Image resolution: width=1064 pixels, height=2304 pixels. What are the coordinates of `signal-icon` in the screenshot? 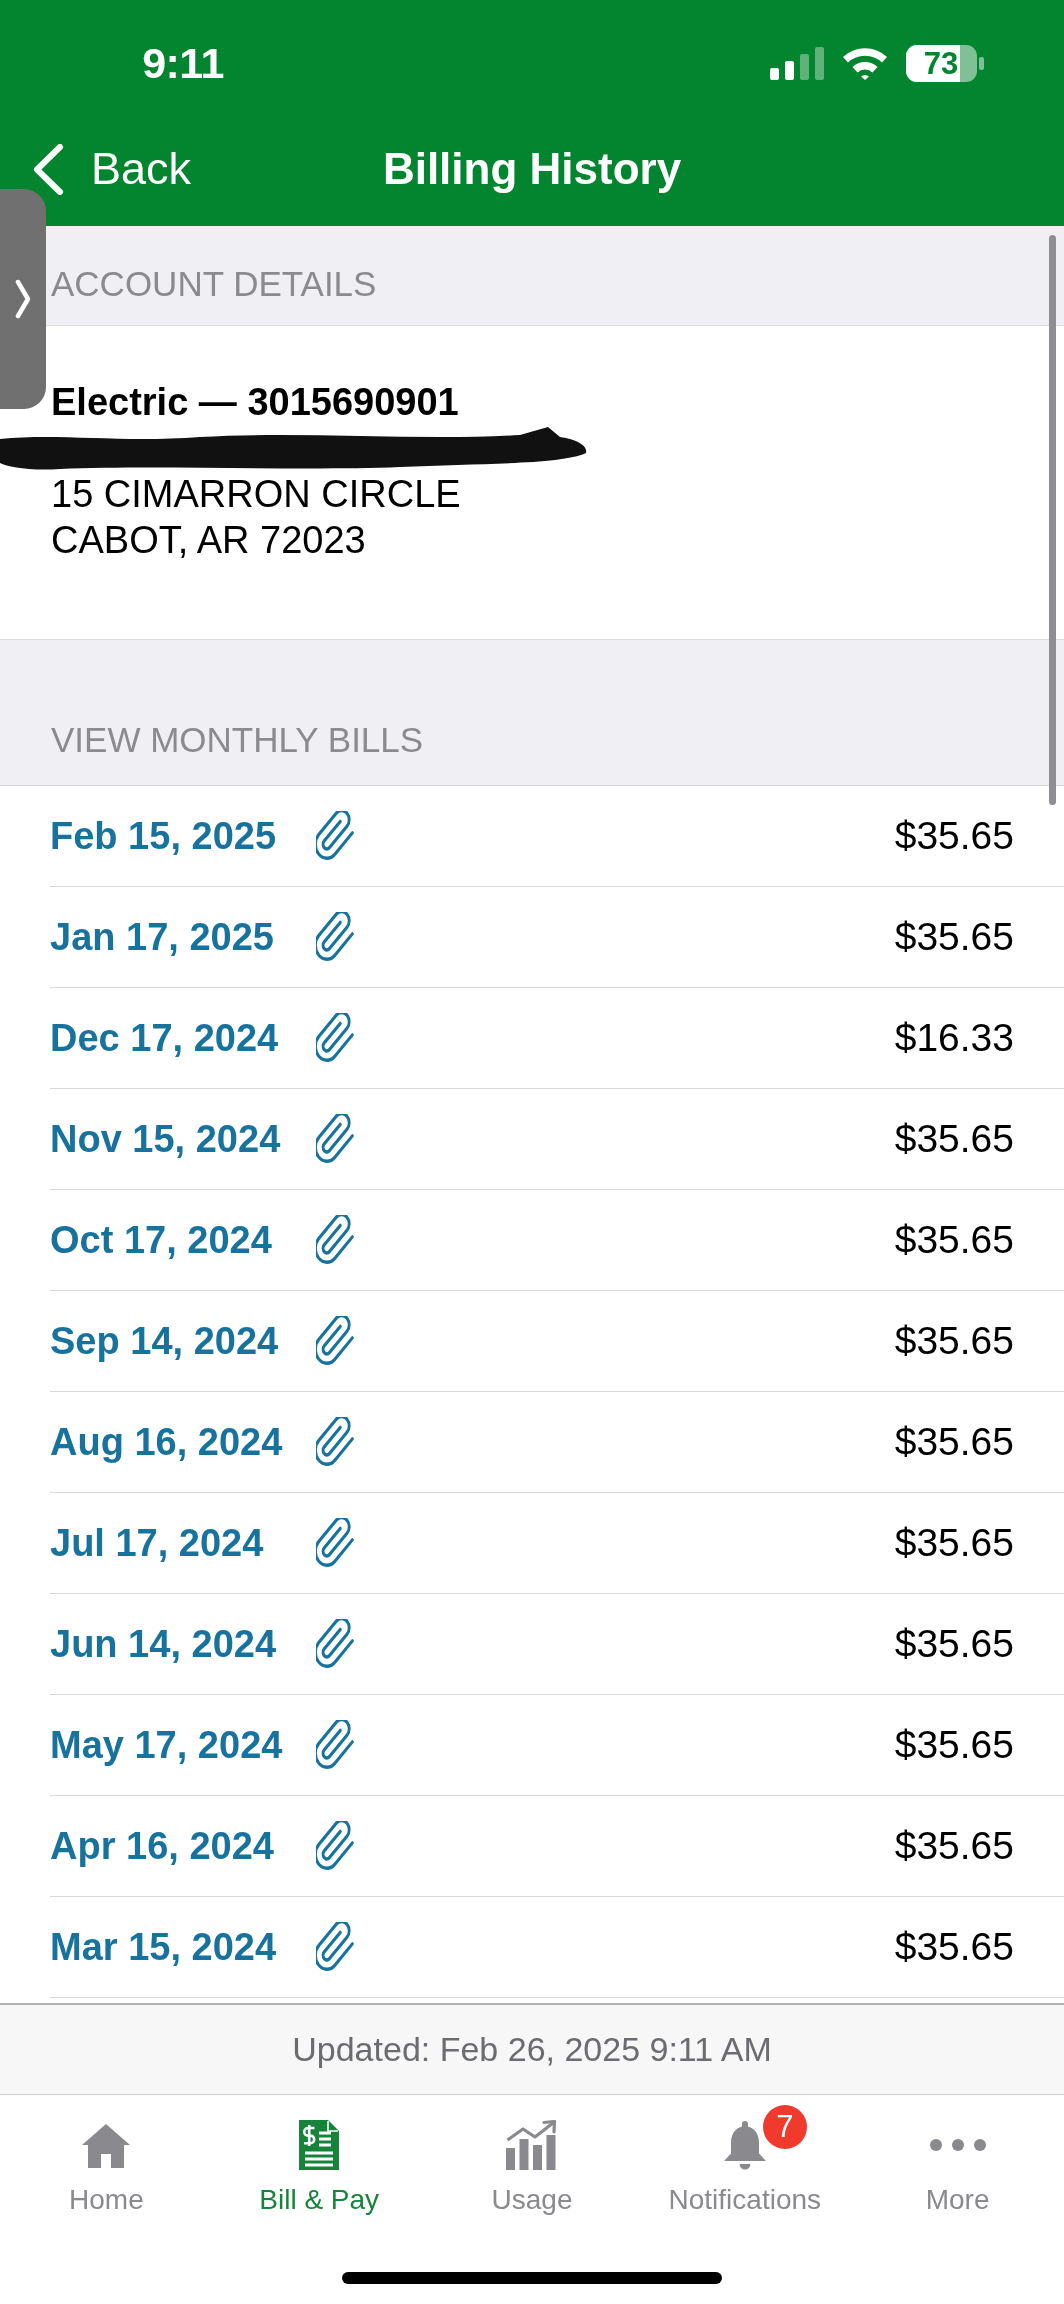 It's located at (797, 63).